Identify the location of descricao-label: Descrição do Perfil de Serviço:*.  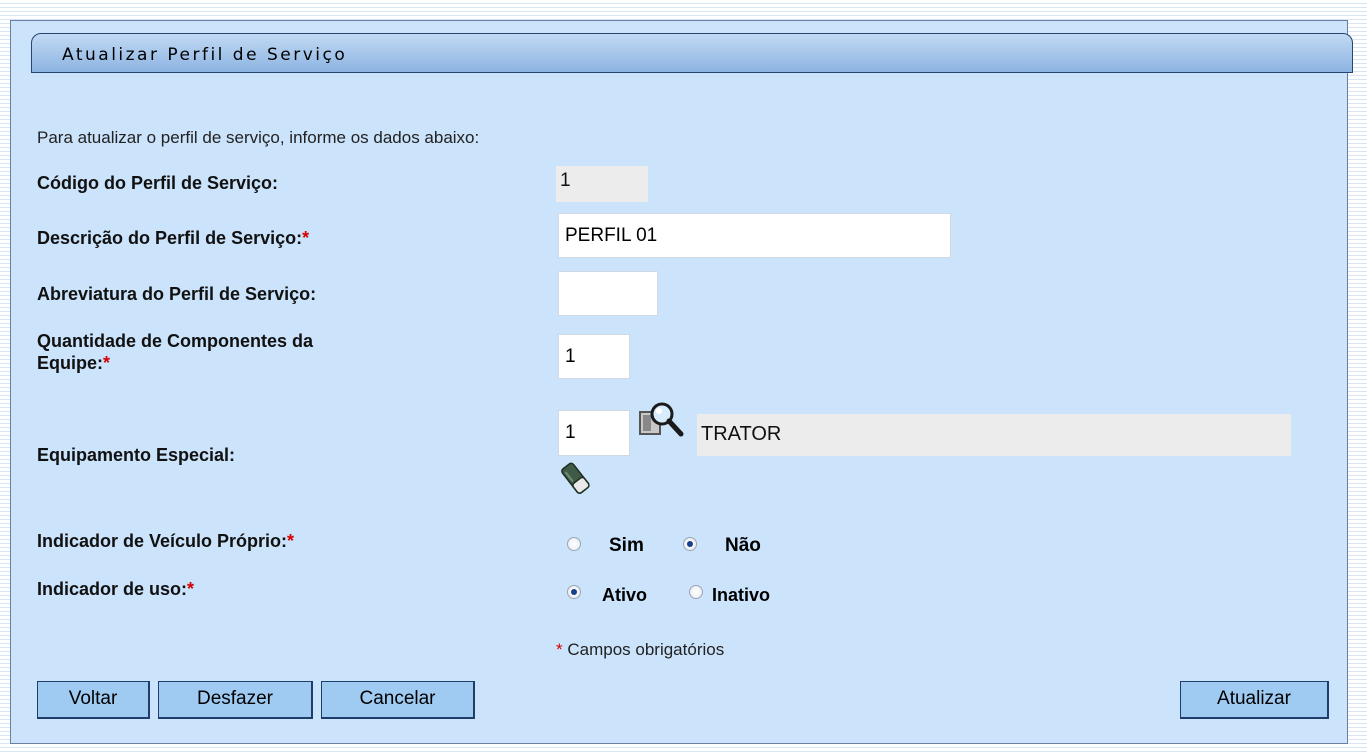
(173, 238).